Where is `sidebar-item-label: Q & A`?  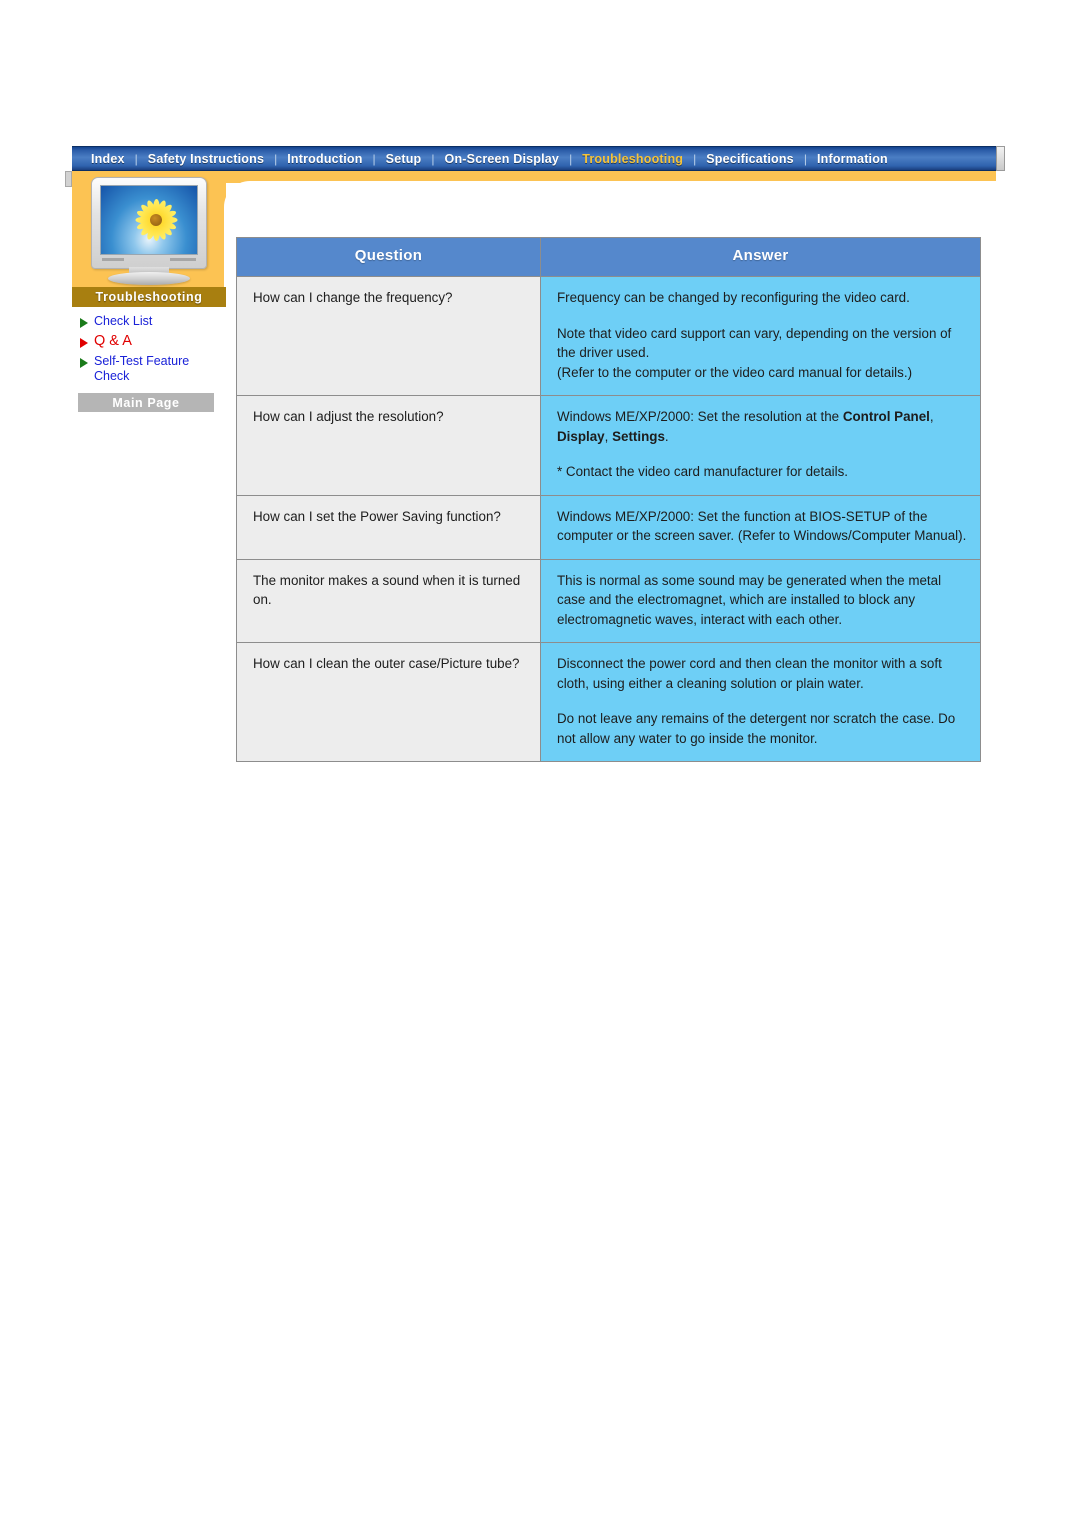 sidebar-item-label: Q & A is located at coordinates (113, 341).